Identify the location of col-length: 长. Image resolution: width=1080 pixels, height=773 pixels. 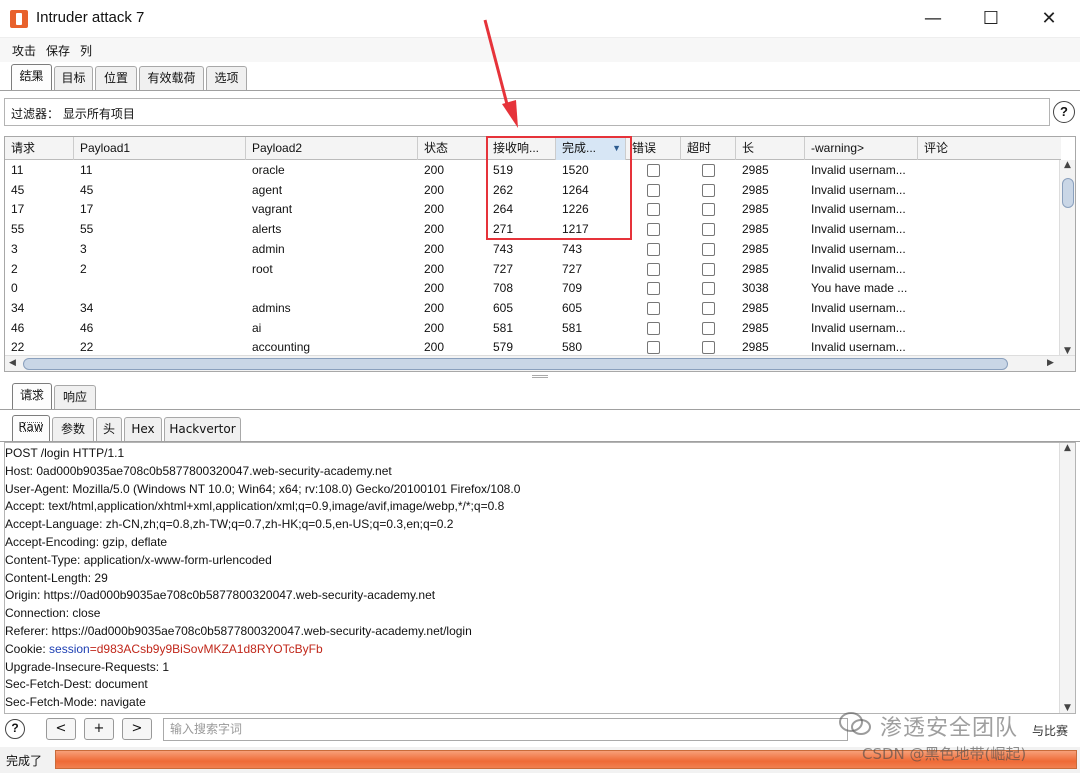
(770, 148).